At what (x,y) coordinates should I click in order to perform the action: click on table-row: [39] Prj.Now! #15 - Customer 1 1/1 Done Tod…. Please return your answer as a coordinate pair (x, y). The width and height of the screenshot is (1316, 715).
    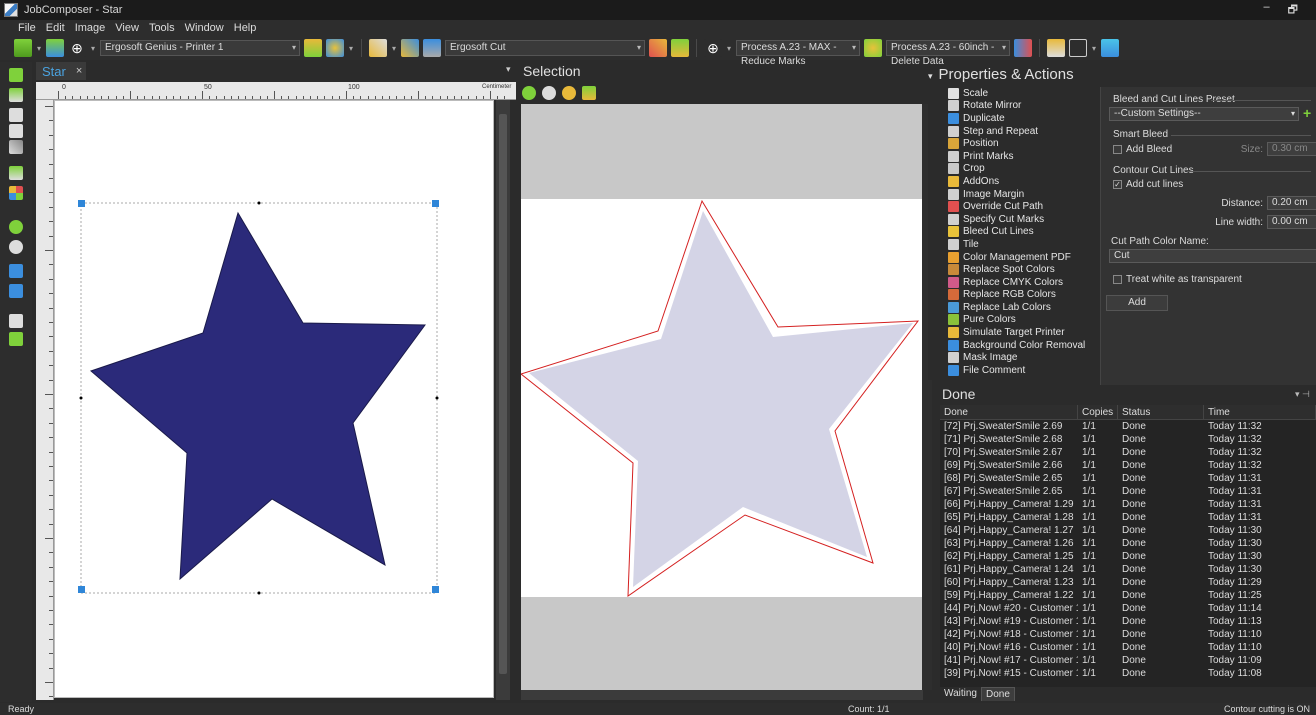
    Looking at the image, I should click on (1128, 673).